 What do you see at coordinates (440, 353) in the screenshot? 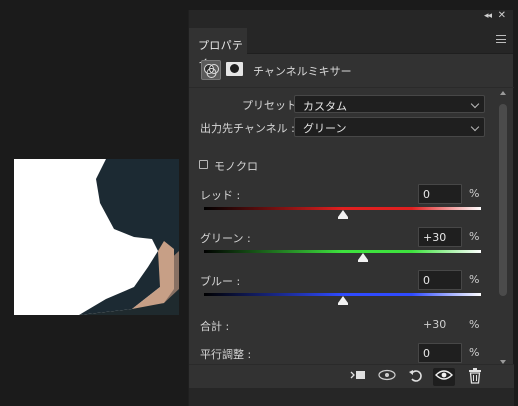
I see `constant-value-input: 0` at bounding box center [440, 353].